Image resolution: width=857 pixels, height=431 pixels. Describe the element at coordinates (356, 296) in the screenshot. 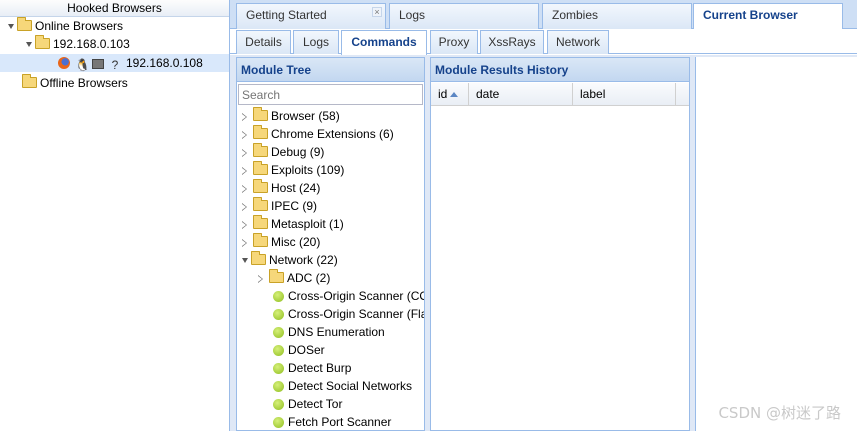

I see `module-label: Cross-Origin Scanner (CORS)` at that location.